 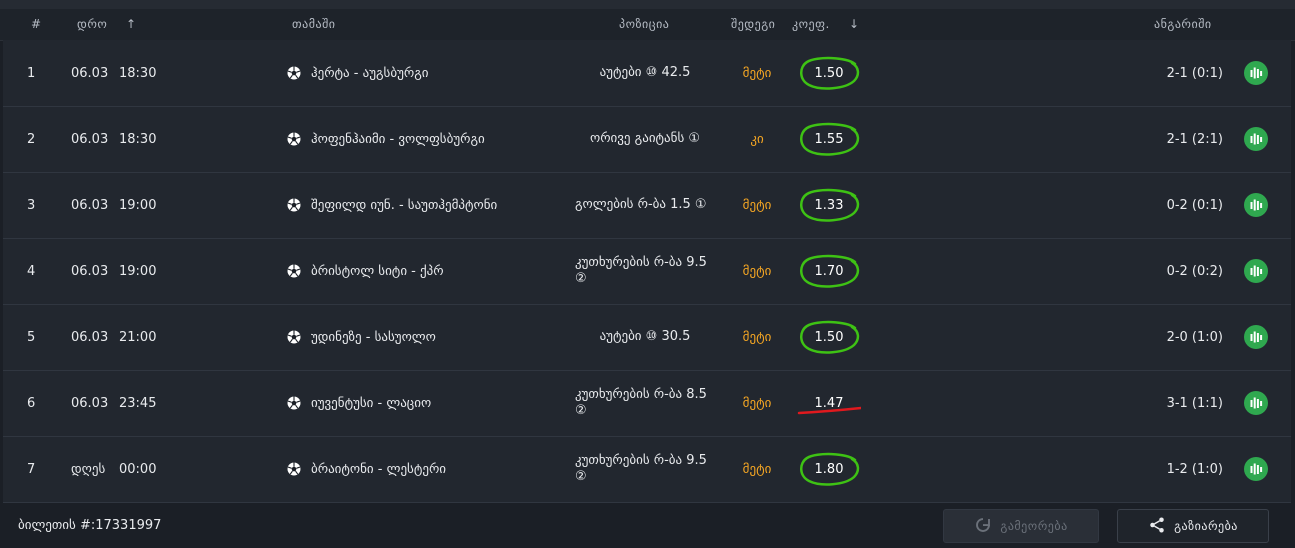 What do you see at coordinates (31, 205) in the screenshot?
I see `row-number: 3` at bounding box center [31, 205].